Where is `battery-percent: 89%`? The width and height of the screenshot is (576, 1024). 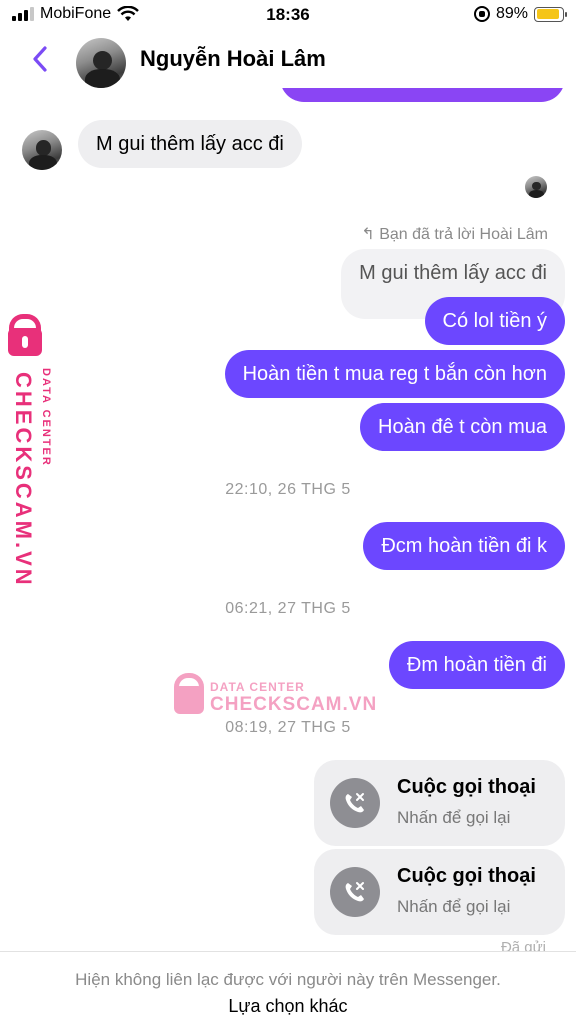 battery-percent: 89% is located at coordinates (511, 13).